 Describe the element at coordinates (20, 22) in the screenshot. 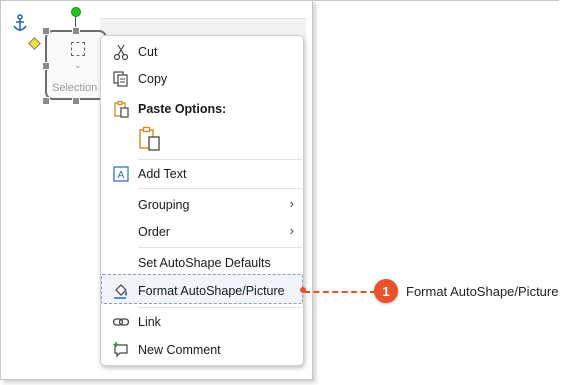

I see `anchor-icon` at that location.